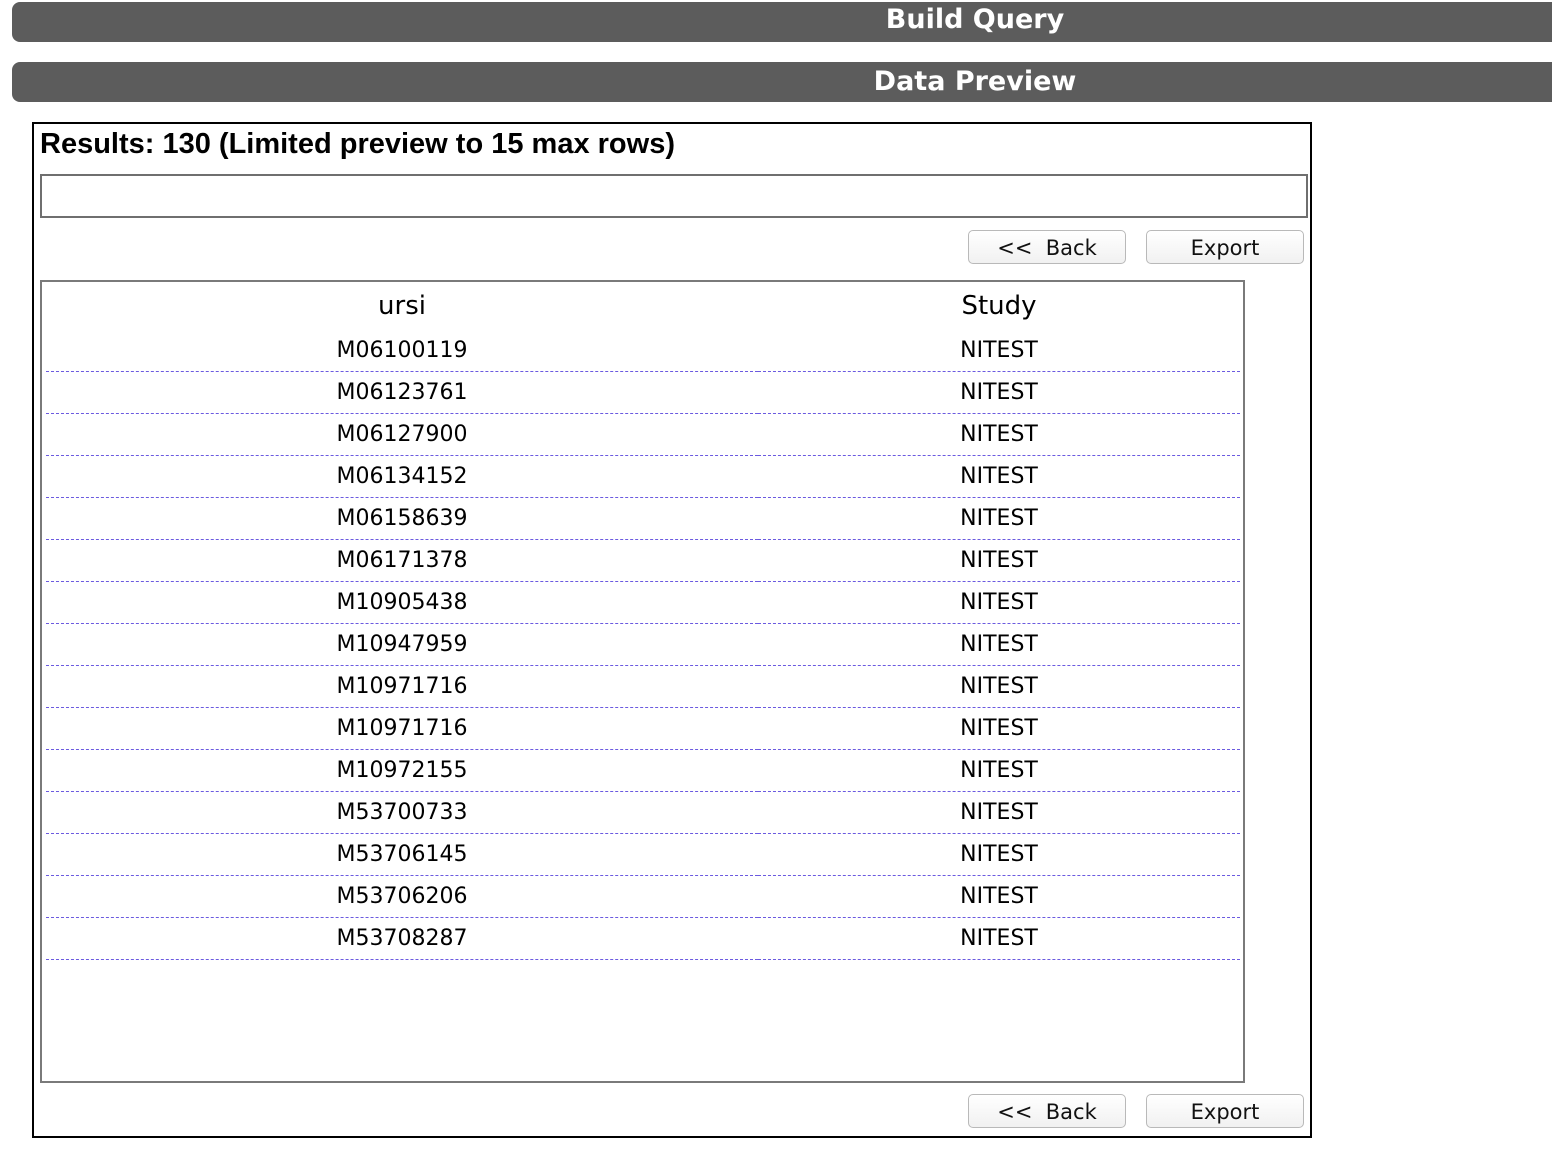 Image resolution: width=1552 pixels, height=1156 pixels. What do you see at coordinates (402, 351) in the screenshot?
I see `cell-ursi: M06100119` at bounding box center [402, 351].